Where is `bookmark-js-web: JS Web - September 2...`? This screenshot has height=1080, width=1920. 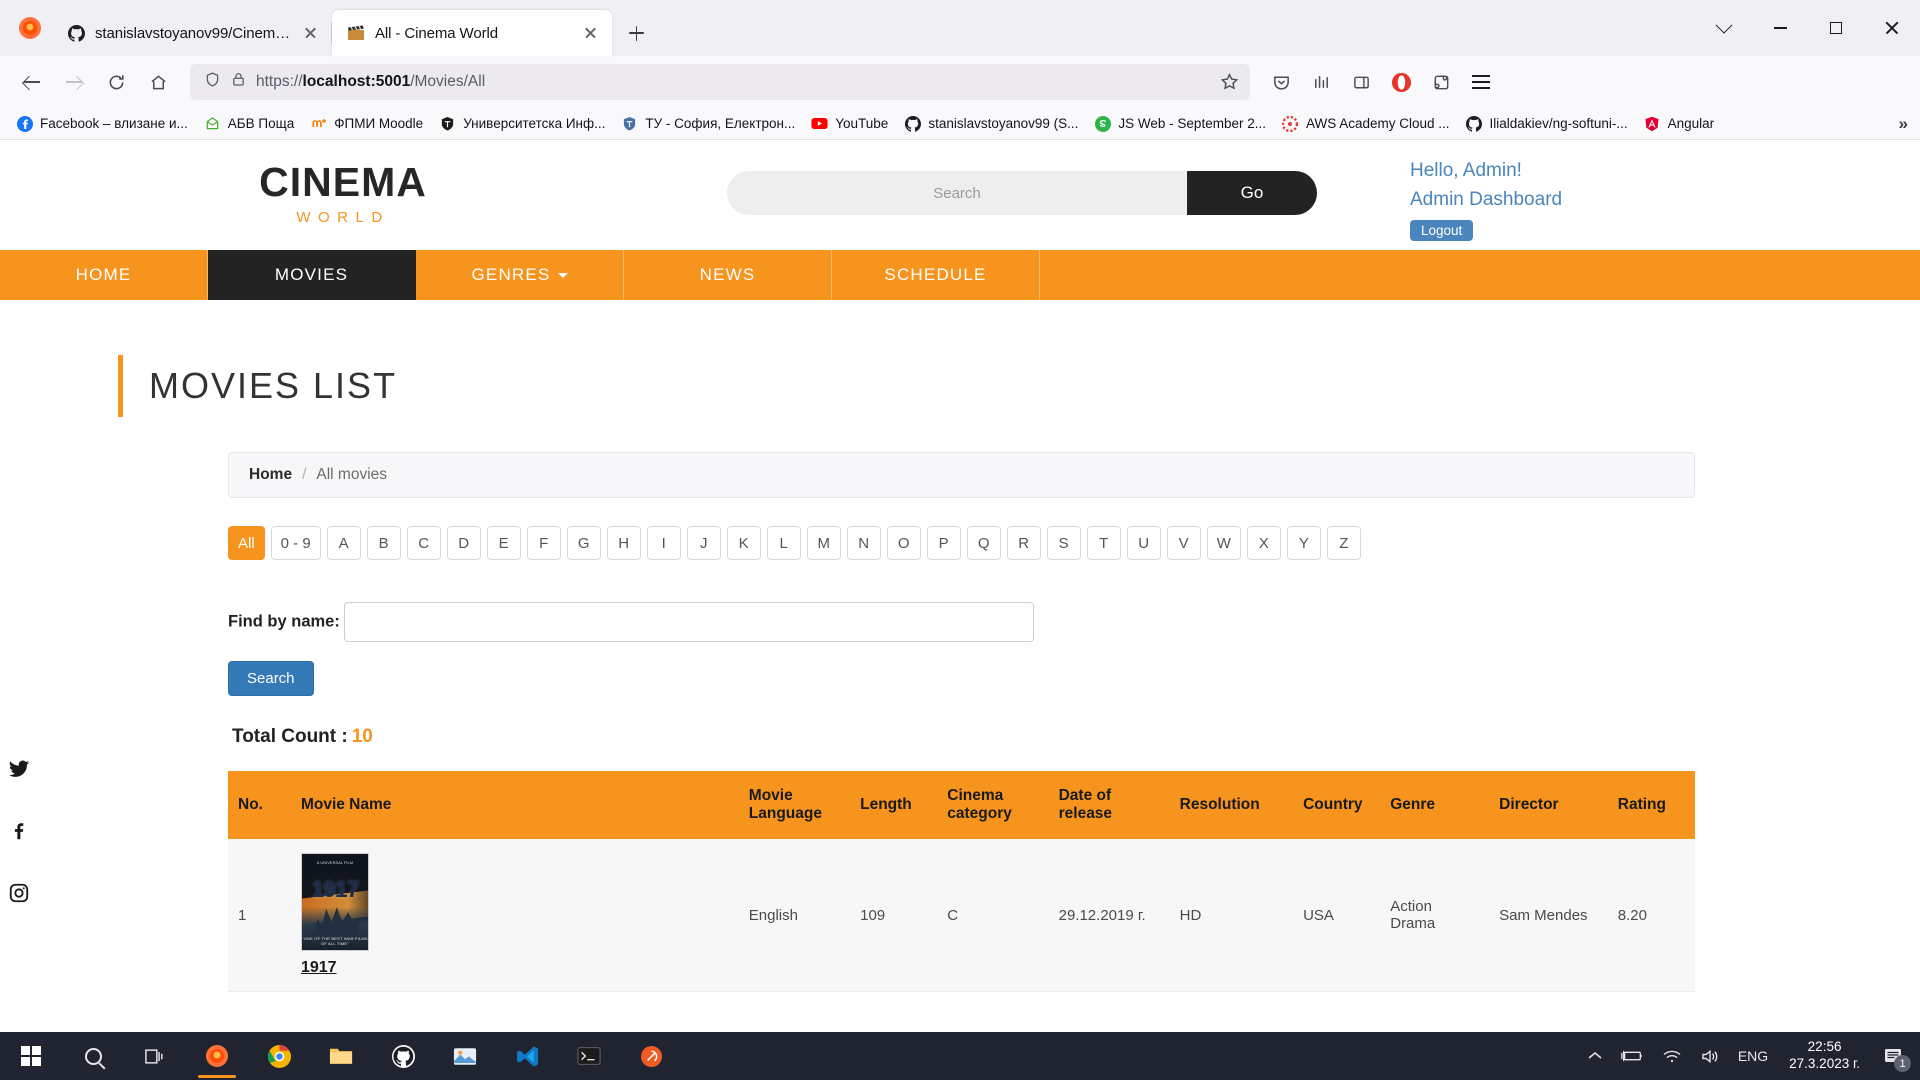
bookmark-js-web: JS Web - September 2... is located at coordinates (1180, 123).